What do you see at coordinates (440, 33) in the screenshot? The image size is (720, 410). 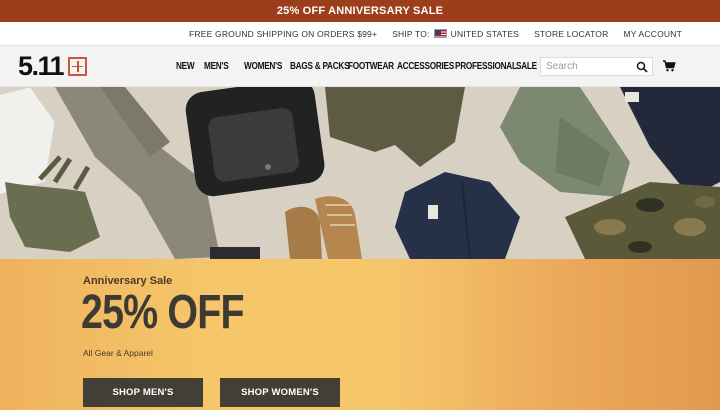 I see `us-flag-icon` at bounding box center [440, 33].